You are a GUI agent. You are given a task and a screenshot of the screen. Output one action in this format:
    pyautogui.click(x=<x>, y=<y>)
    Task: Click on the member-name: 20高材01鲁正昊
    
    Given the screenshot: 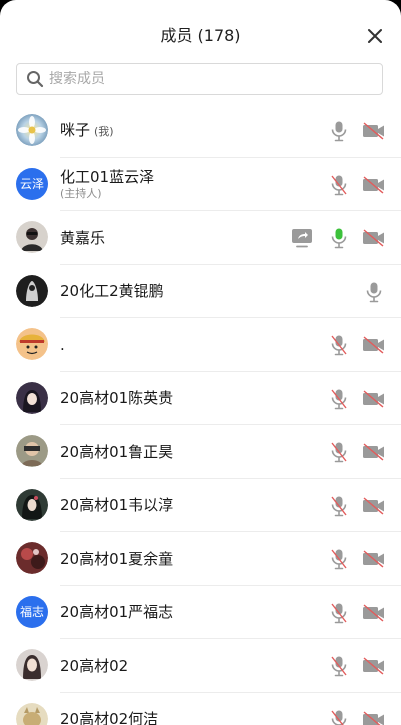 What is the action you would take?
    pyautogui.click(x=117, y=451)
    